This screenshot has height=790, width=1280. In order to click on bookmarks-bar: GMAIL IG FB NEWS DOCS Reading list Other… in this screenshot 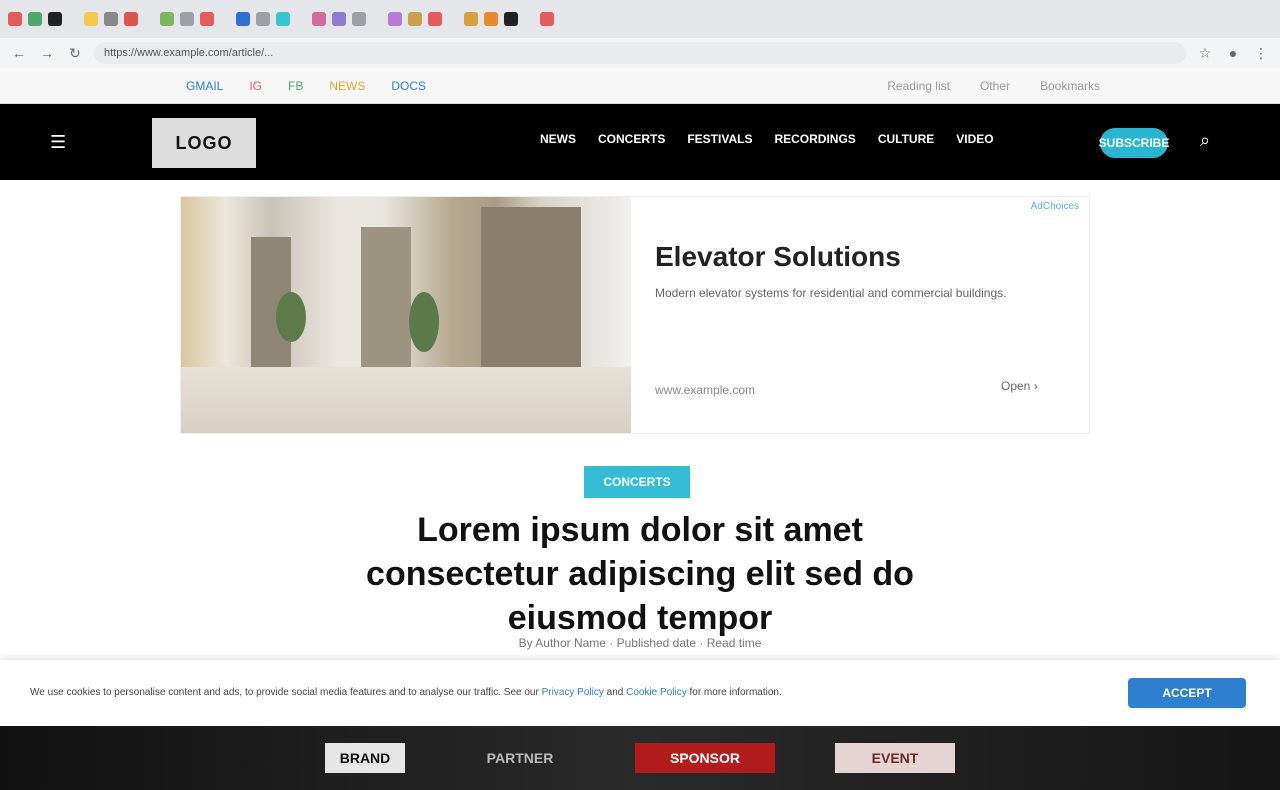, I will do `click(640, 86)`.